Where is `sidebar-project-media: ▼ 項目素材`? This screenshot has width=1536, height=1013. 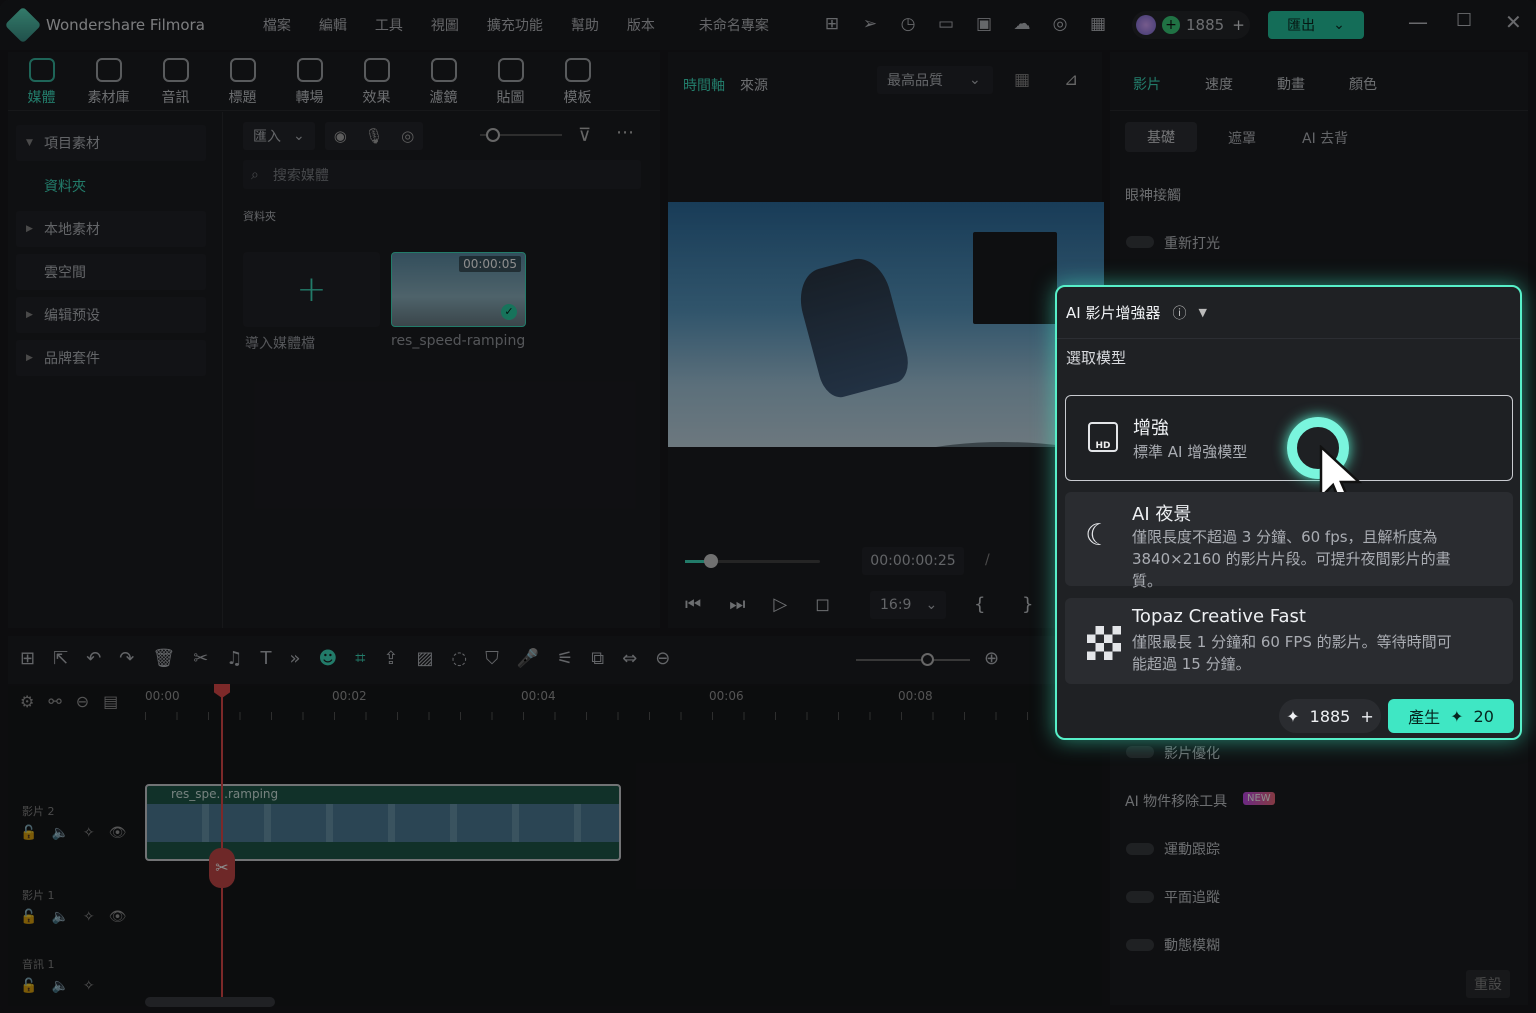
sidebar-project-media: ▼ 項目素材 is located at coordinates (111, 143).